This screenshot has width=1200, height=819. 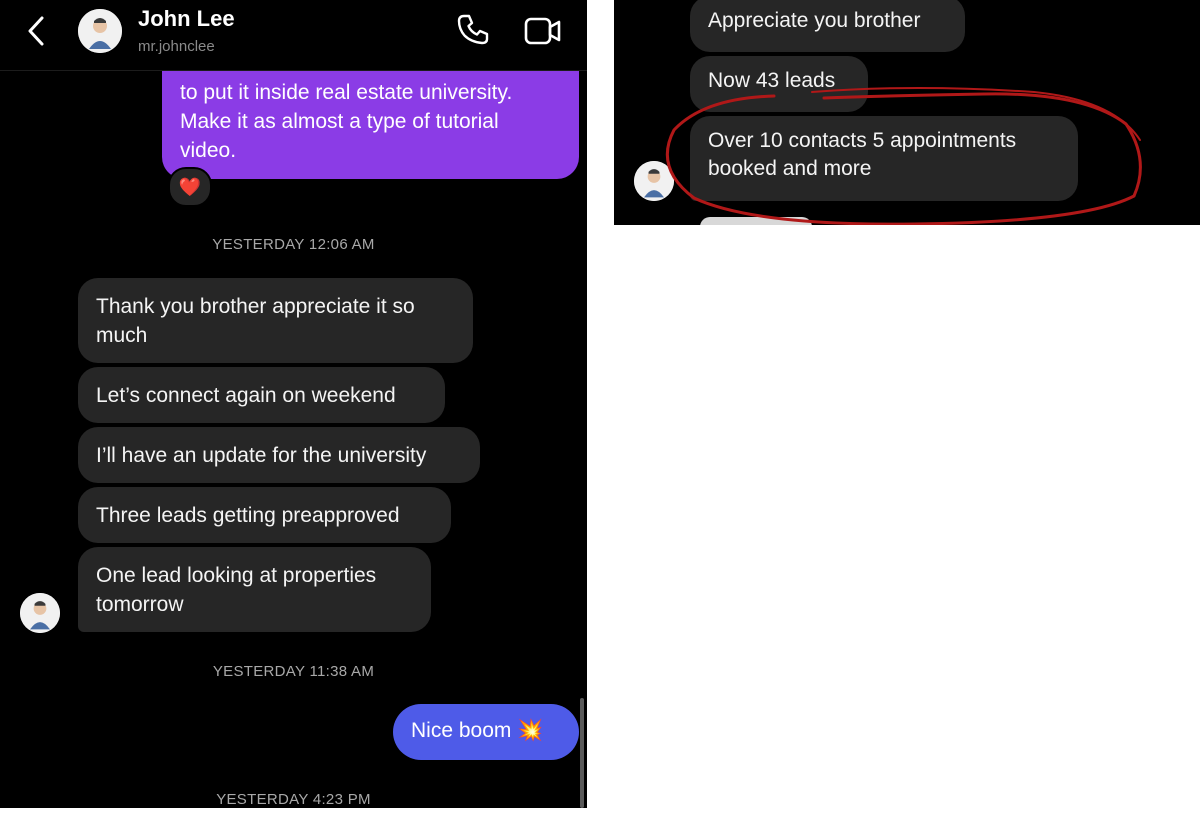 What do you see at coordinates (293, 671) in the screenshot?
I see `timestamp: YESTERDAY 11:38 AM` at bounding box center [293, 671].